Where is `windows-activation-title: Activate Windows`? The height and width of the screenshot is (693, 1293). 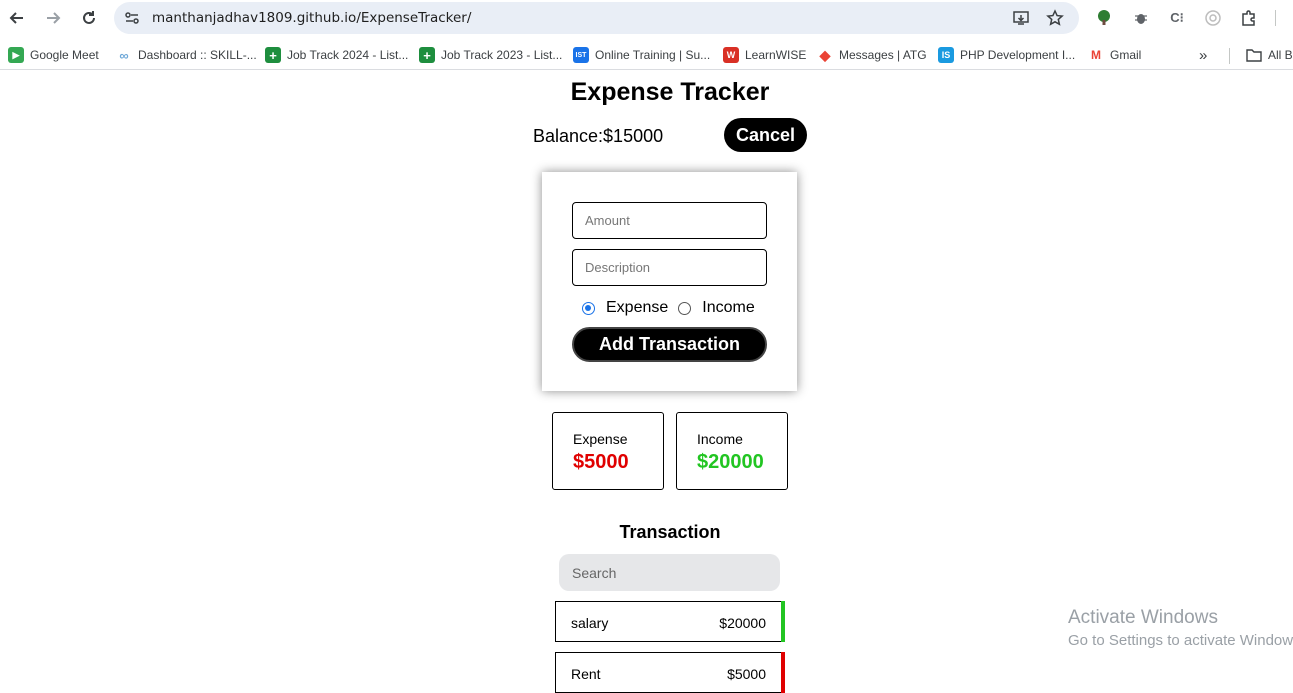
windows-activation-title: Activate Windows is located at coordinates (1143, 617).